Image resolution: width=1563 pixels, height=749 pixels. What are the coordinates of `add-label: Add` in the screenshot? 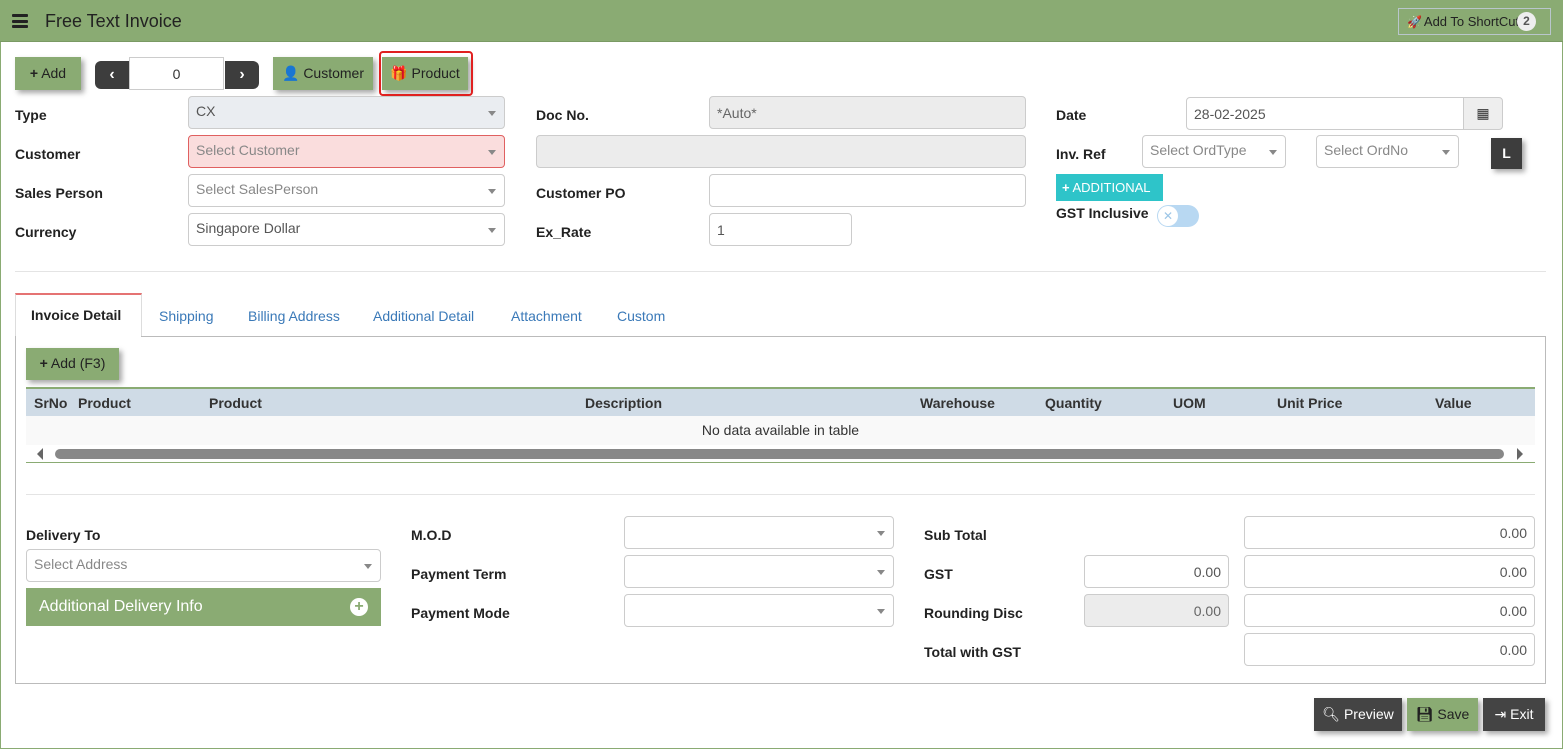 It's located at (54, 73).